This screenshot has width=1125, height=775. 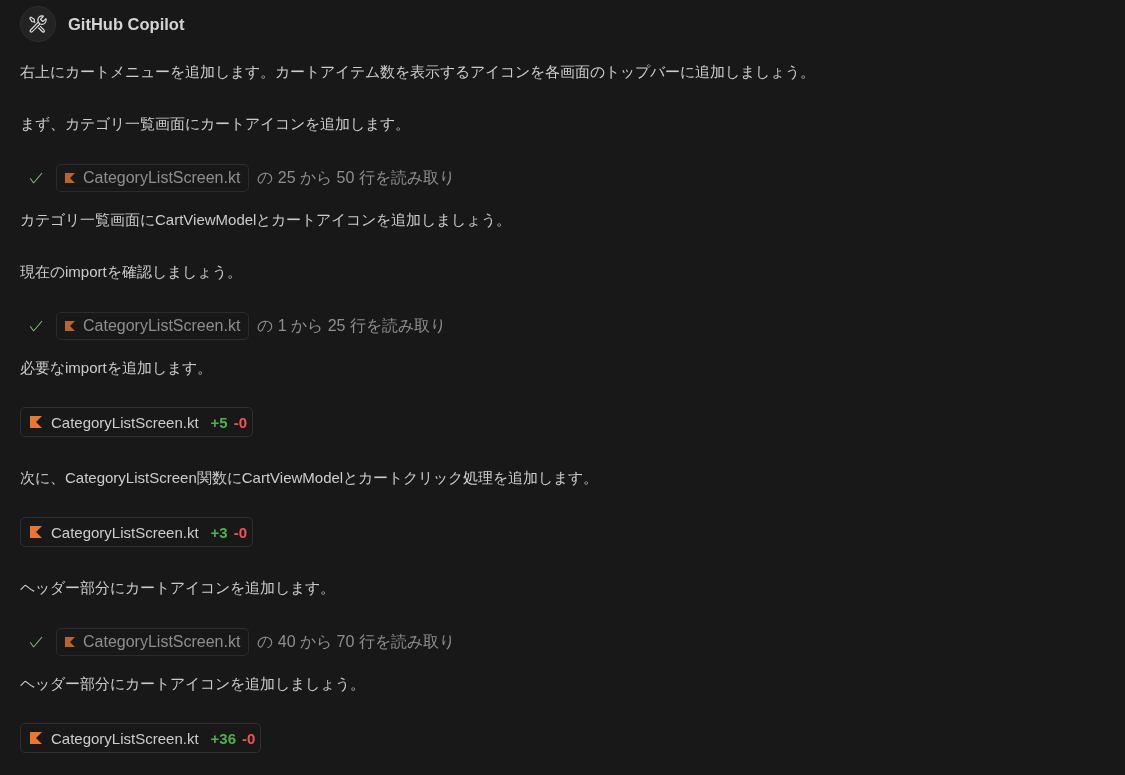 I want to click on message-text: 次に、CategoryListScreen関数にCartViewModelとカートクリック処理を追加します。, so click(x=310, y=478).